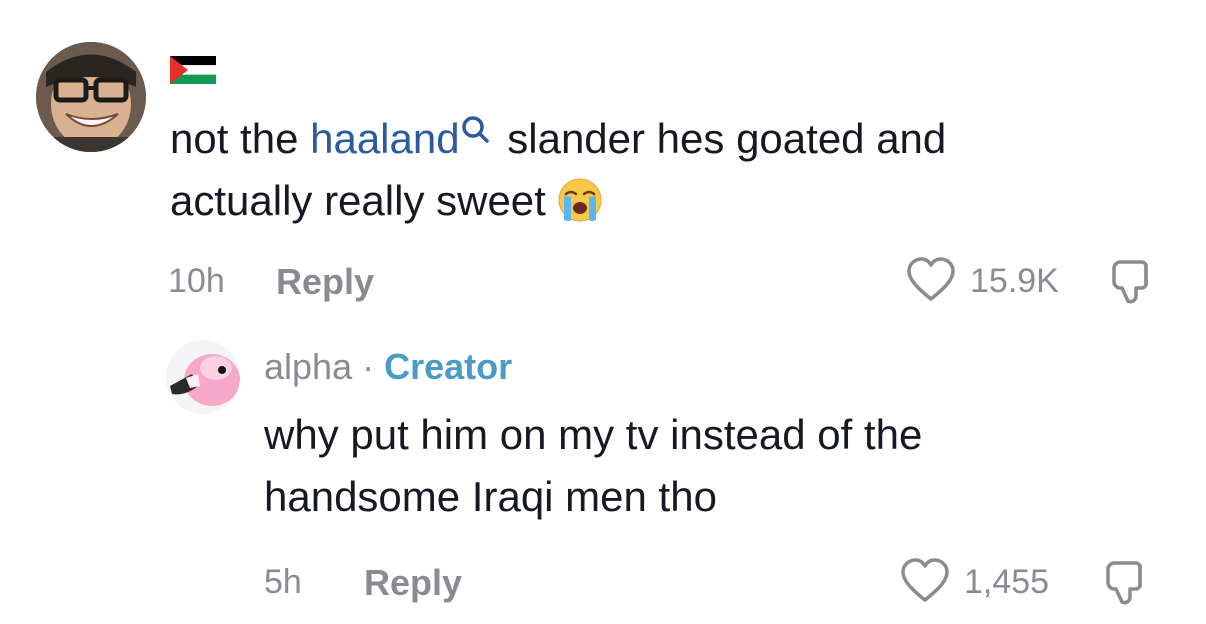 The image size is (1206, 624). I want to click on creator-badge: Creator, so click(448, 366).